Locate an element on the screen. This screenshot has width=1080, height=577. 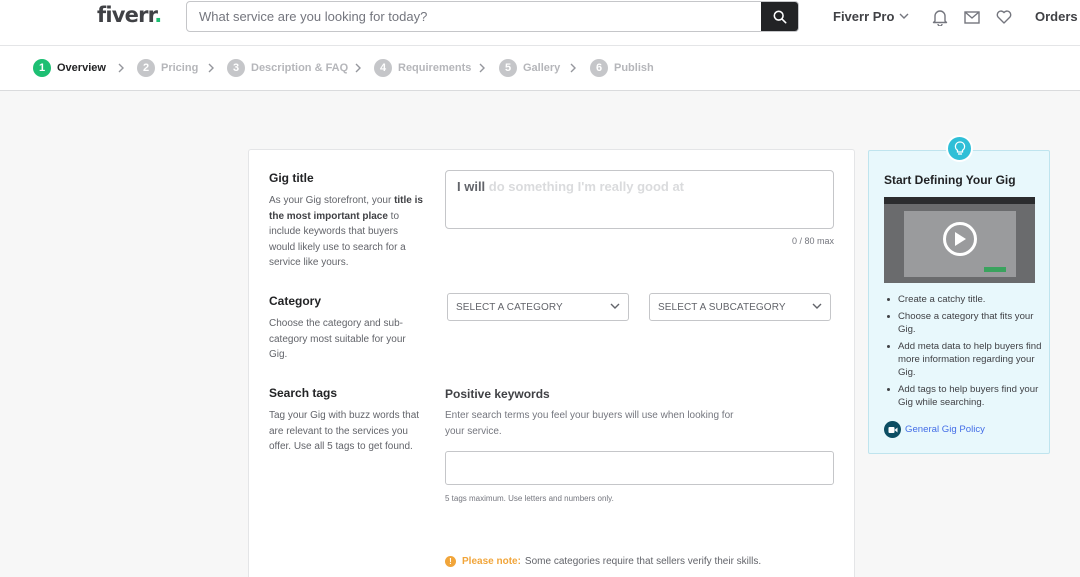
step-overview: 1 Overview is located at coordinates (69, 68).